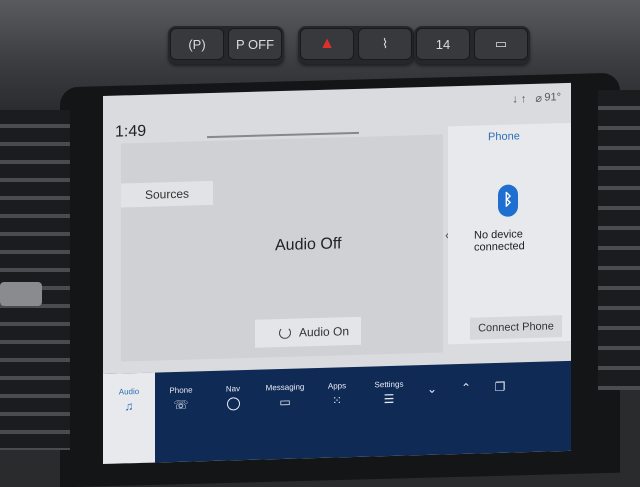 The image size is (640, 487). Describe the element at coordinates (285, 333) in the screenshot. I see `power-icon` at that location.